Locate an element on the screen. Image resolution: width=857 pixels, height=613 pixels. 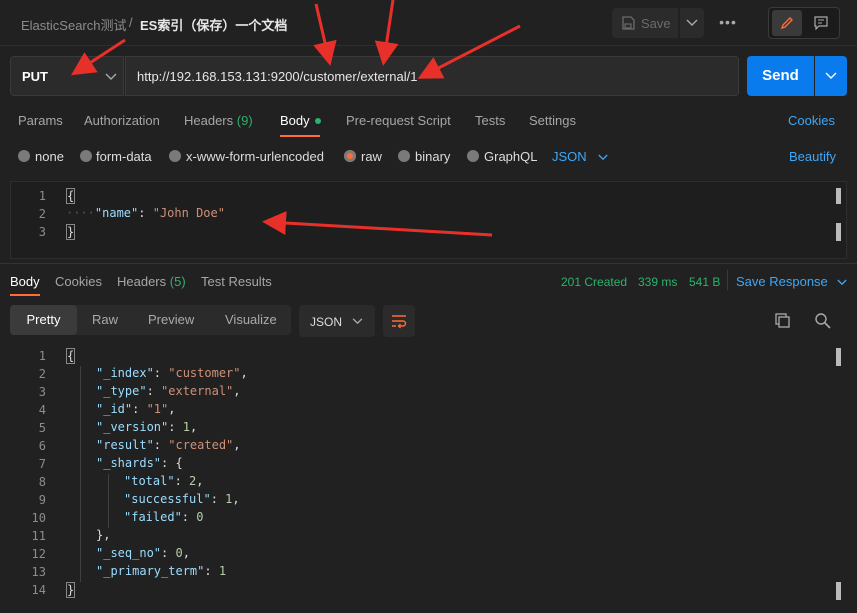
body-format-select: JSON is located at coordinates (580, 156).